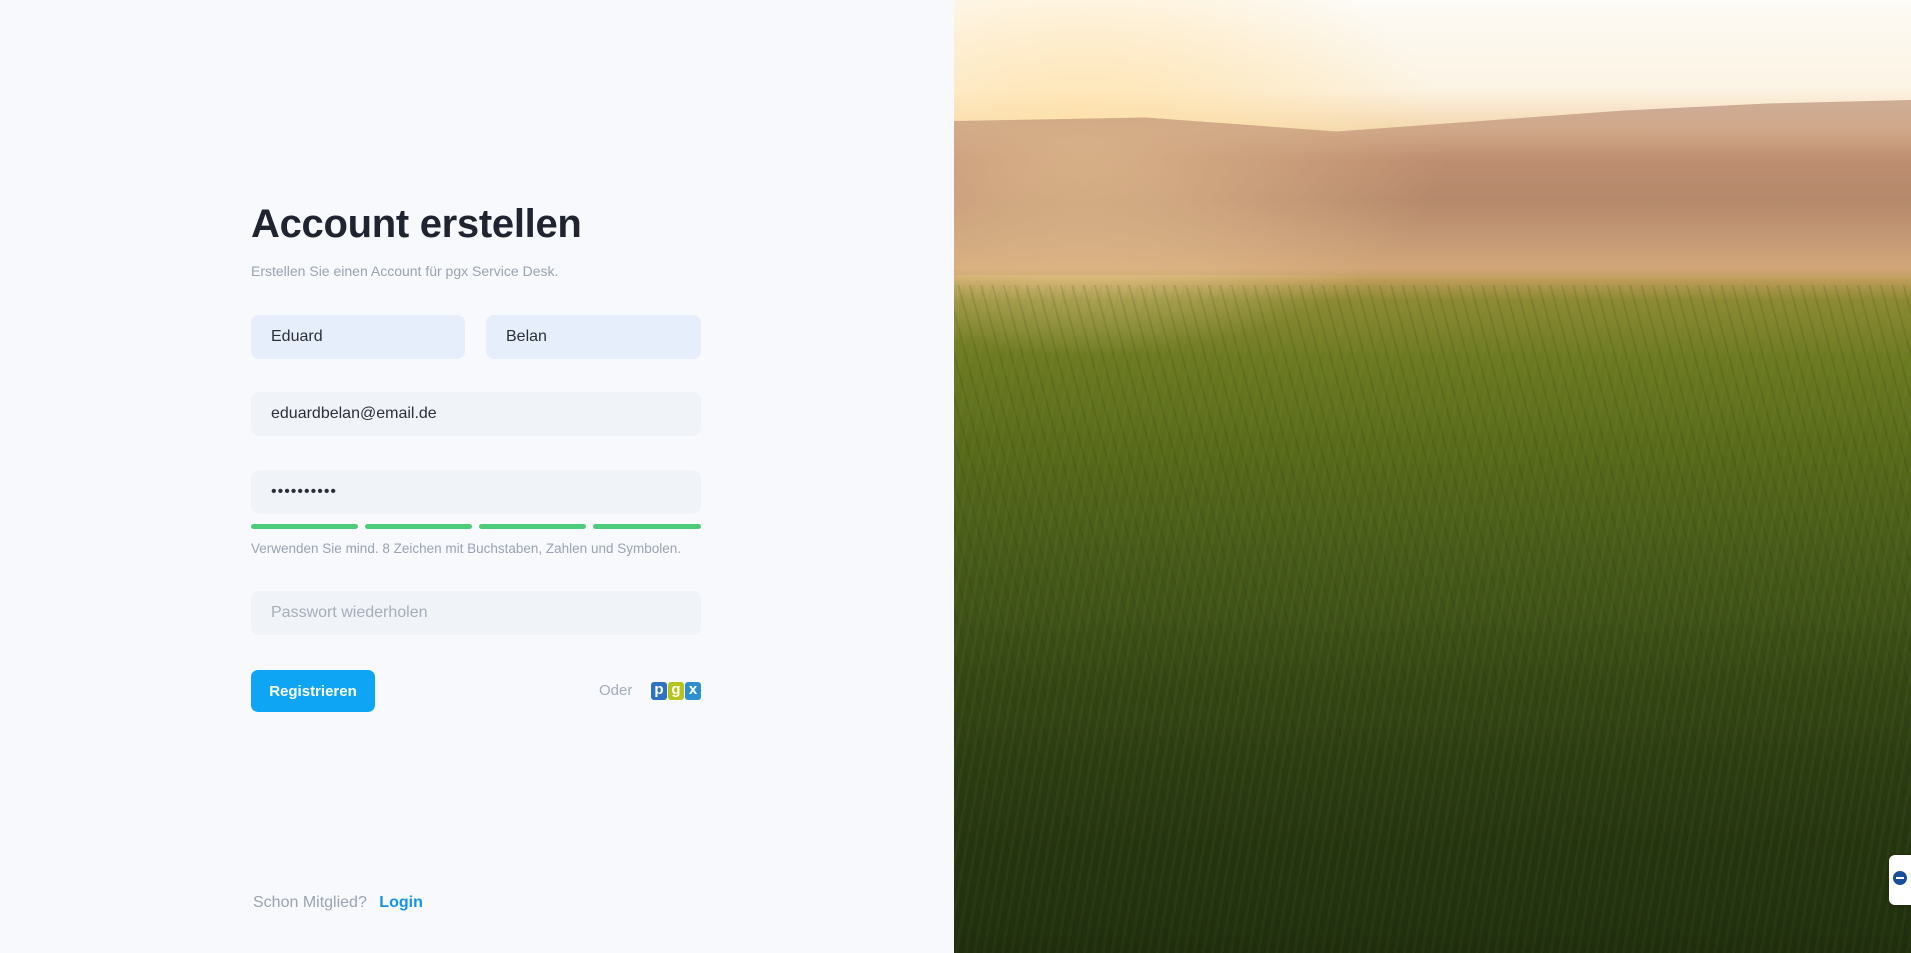  Describe the element at coordinates (476, 492) in the screenshot. I see `password-input` at that location.